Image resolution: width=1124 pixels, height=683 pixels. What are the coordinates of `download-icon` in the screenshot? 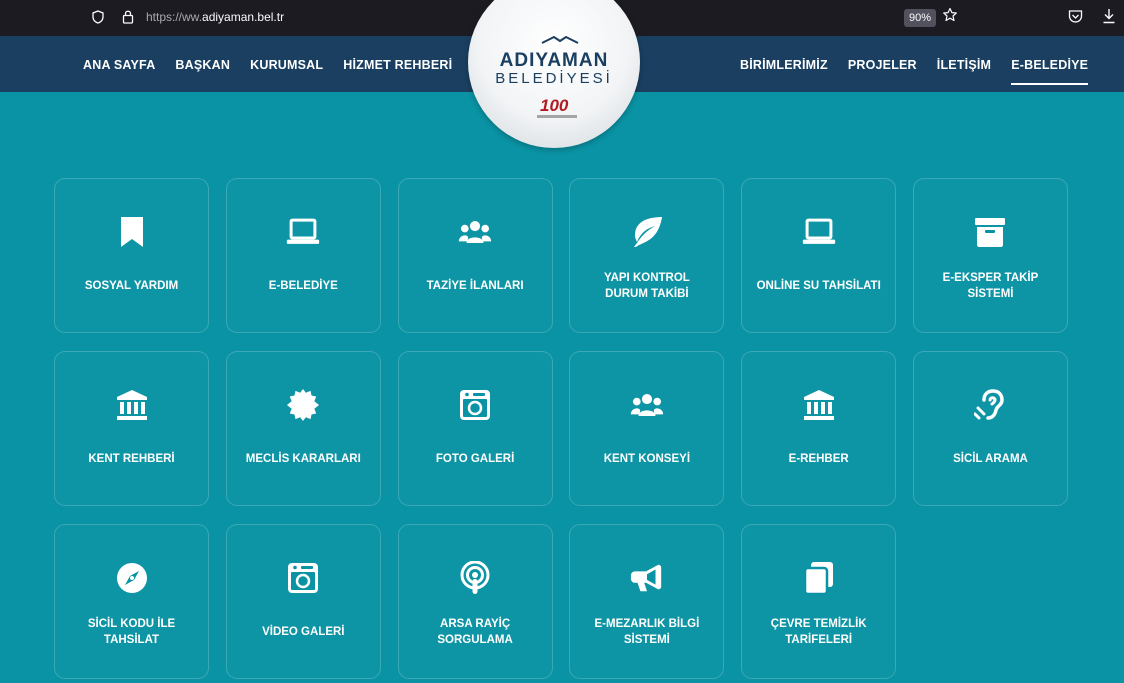 It's located at (1109, 16).